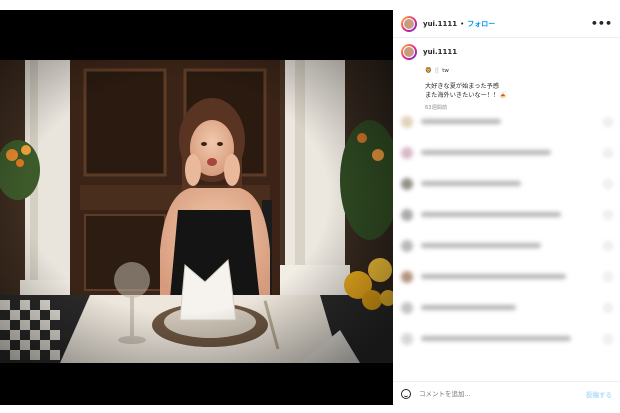 The height and width of the screenshot is (413, 620). Describe the element at coordinates (466, 95) in the screenshot. I see `caption-line-2: また海外いきたいなー！！🍝` at that location.